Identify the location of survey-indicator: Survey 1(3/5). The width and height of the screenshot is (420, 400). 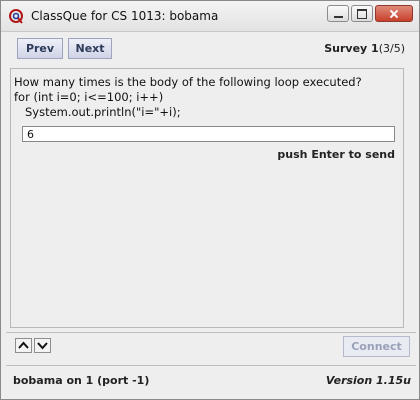
(364, 48).